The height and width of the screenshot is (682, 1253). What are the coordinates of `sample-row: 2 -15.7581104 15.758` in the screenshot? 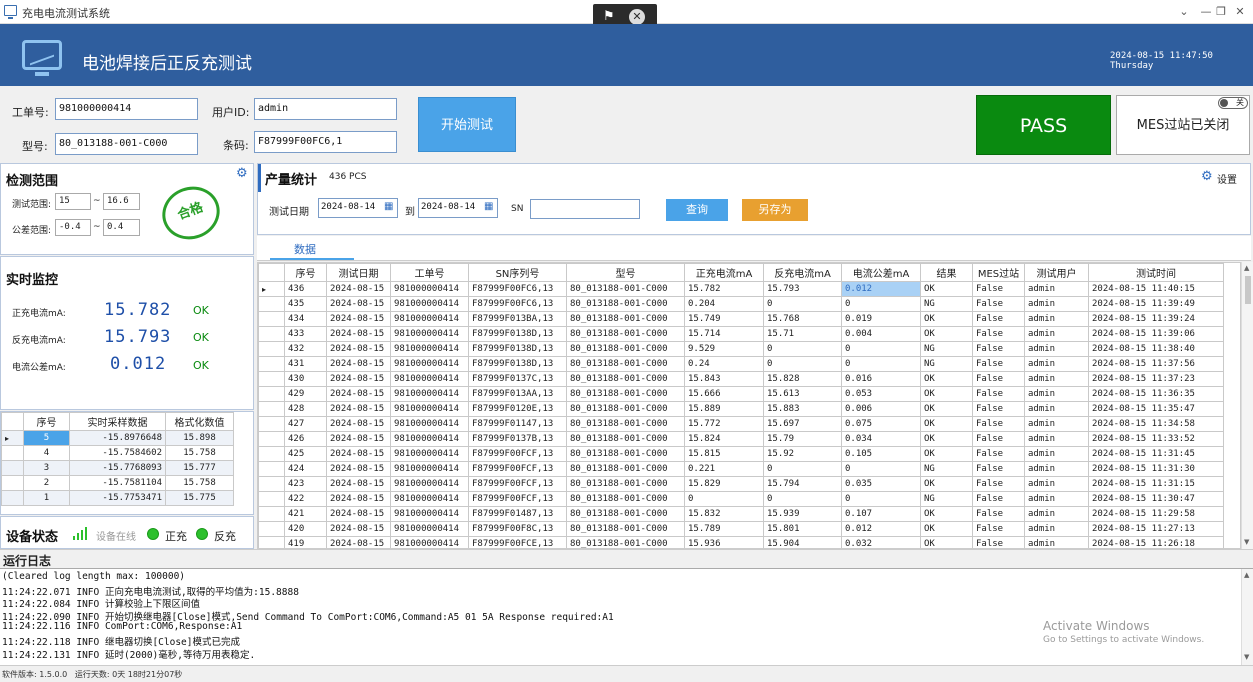 It's located at (117, 483).